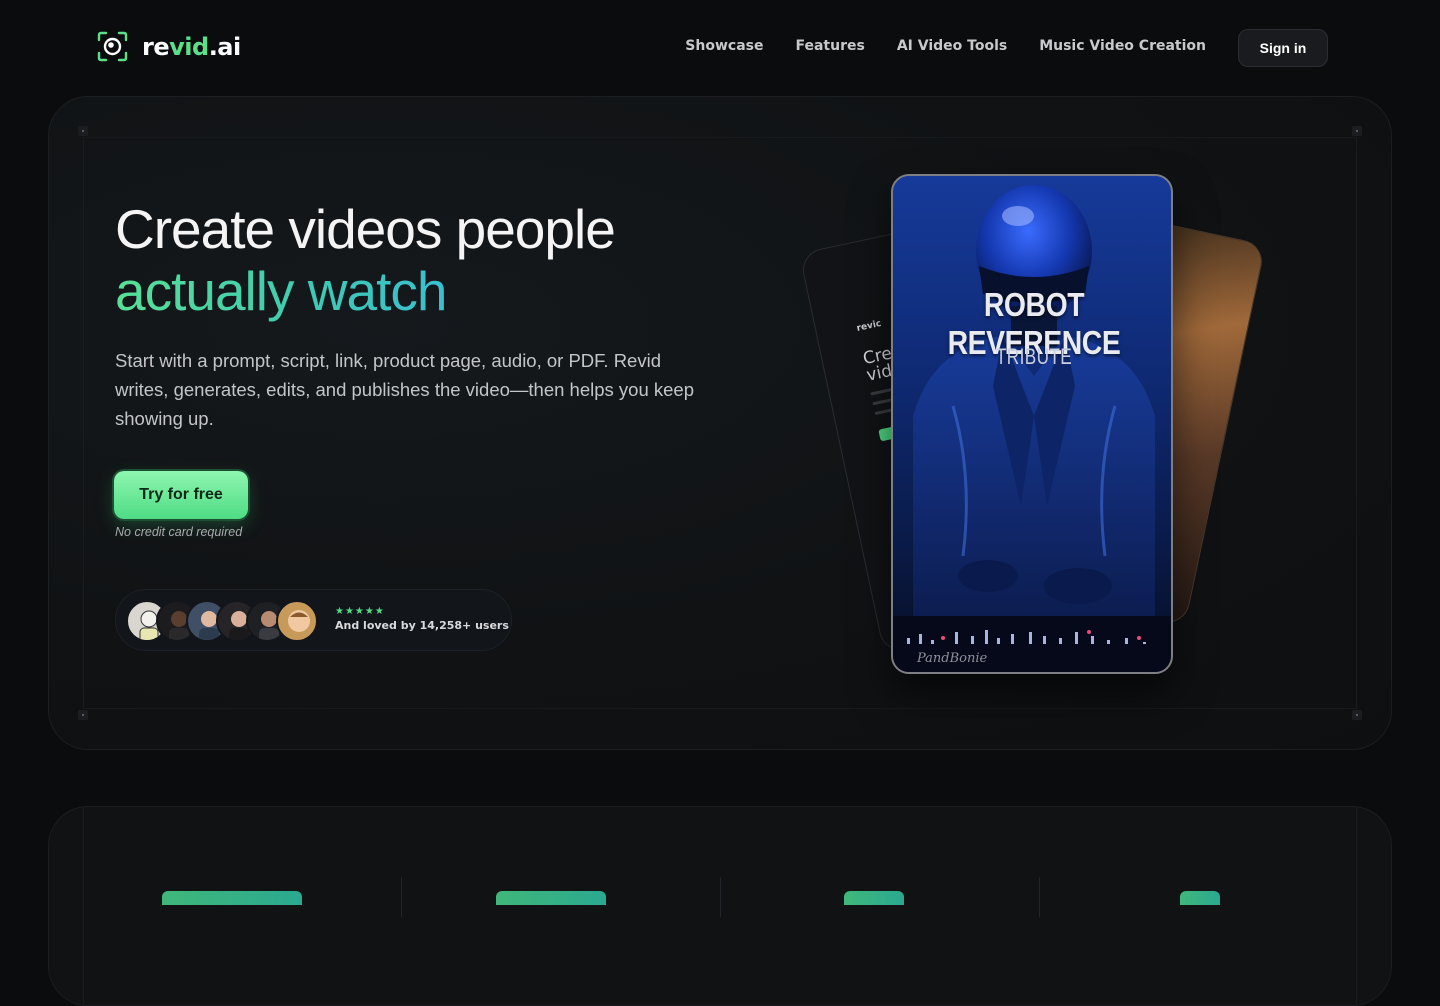  What do you see at coordinates (281, 291) in the screenshot?
I see `headline-line-2-gradient: actually watch` at bounding box center [281, 291].